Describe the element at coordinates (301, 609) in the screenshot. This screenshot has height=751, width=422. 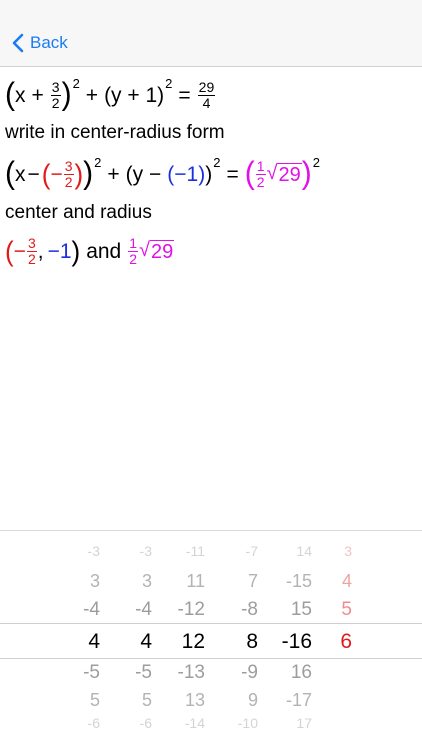
I see `picker-item: 15` at that location.